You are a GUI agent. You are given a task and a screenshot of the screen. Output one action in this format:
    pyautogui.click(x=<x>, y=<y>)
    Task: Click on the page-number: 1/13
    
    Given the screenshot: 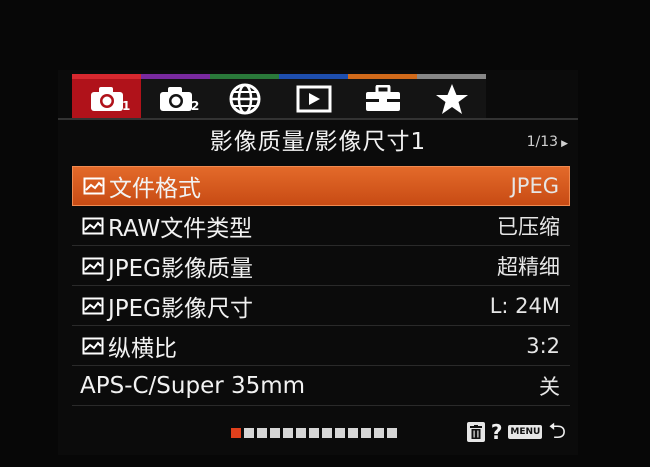 What is the action you would take?
    pyautogui.click(x=542, y=142)
    